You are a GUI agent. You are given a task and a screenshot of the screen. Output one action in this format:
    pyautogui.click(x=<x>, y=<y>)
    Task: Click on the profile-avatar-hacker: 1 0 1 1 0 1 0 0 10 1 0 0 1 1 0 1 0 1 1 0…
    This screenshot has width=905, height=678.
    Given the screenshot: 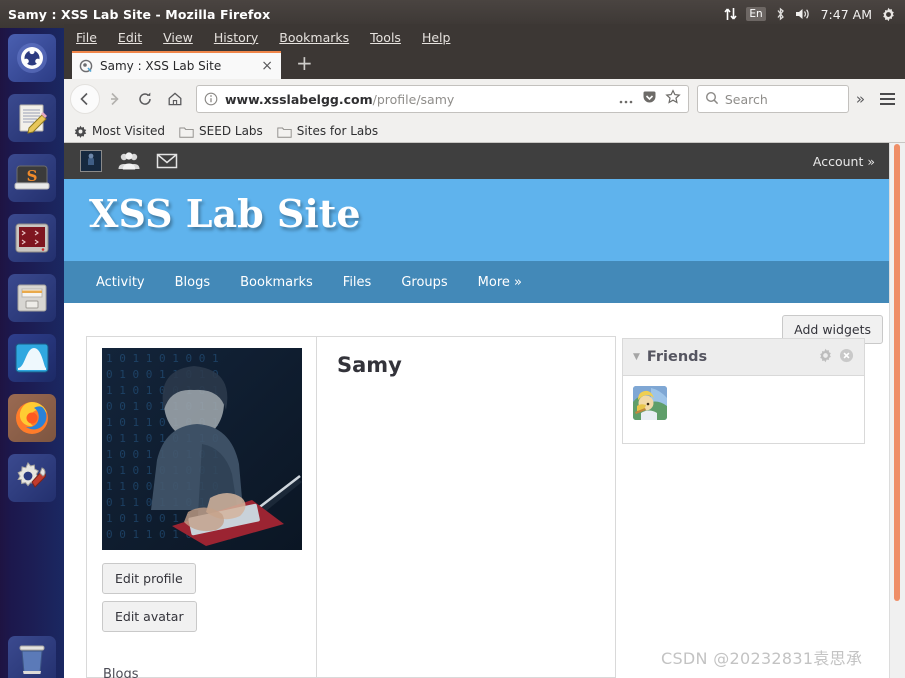 What is the action you would take?
    pyautogui.click(x=202, y=449)
    